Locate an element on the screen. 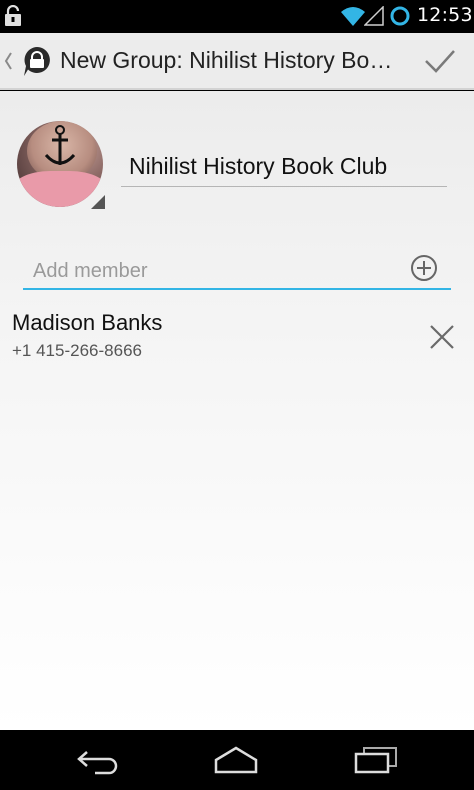  close-icon is located at coordinates (442, 337).